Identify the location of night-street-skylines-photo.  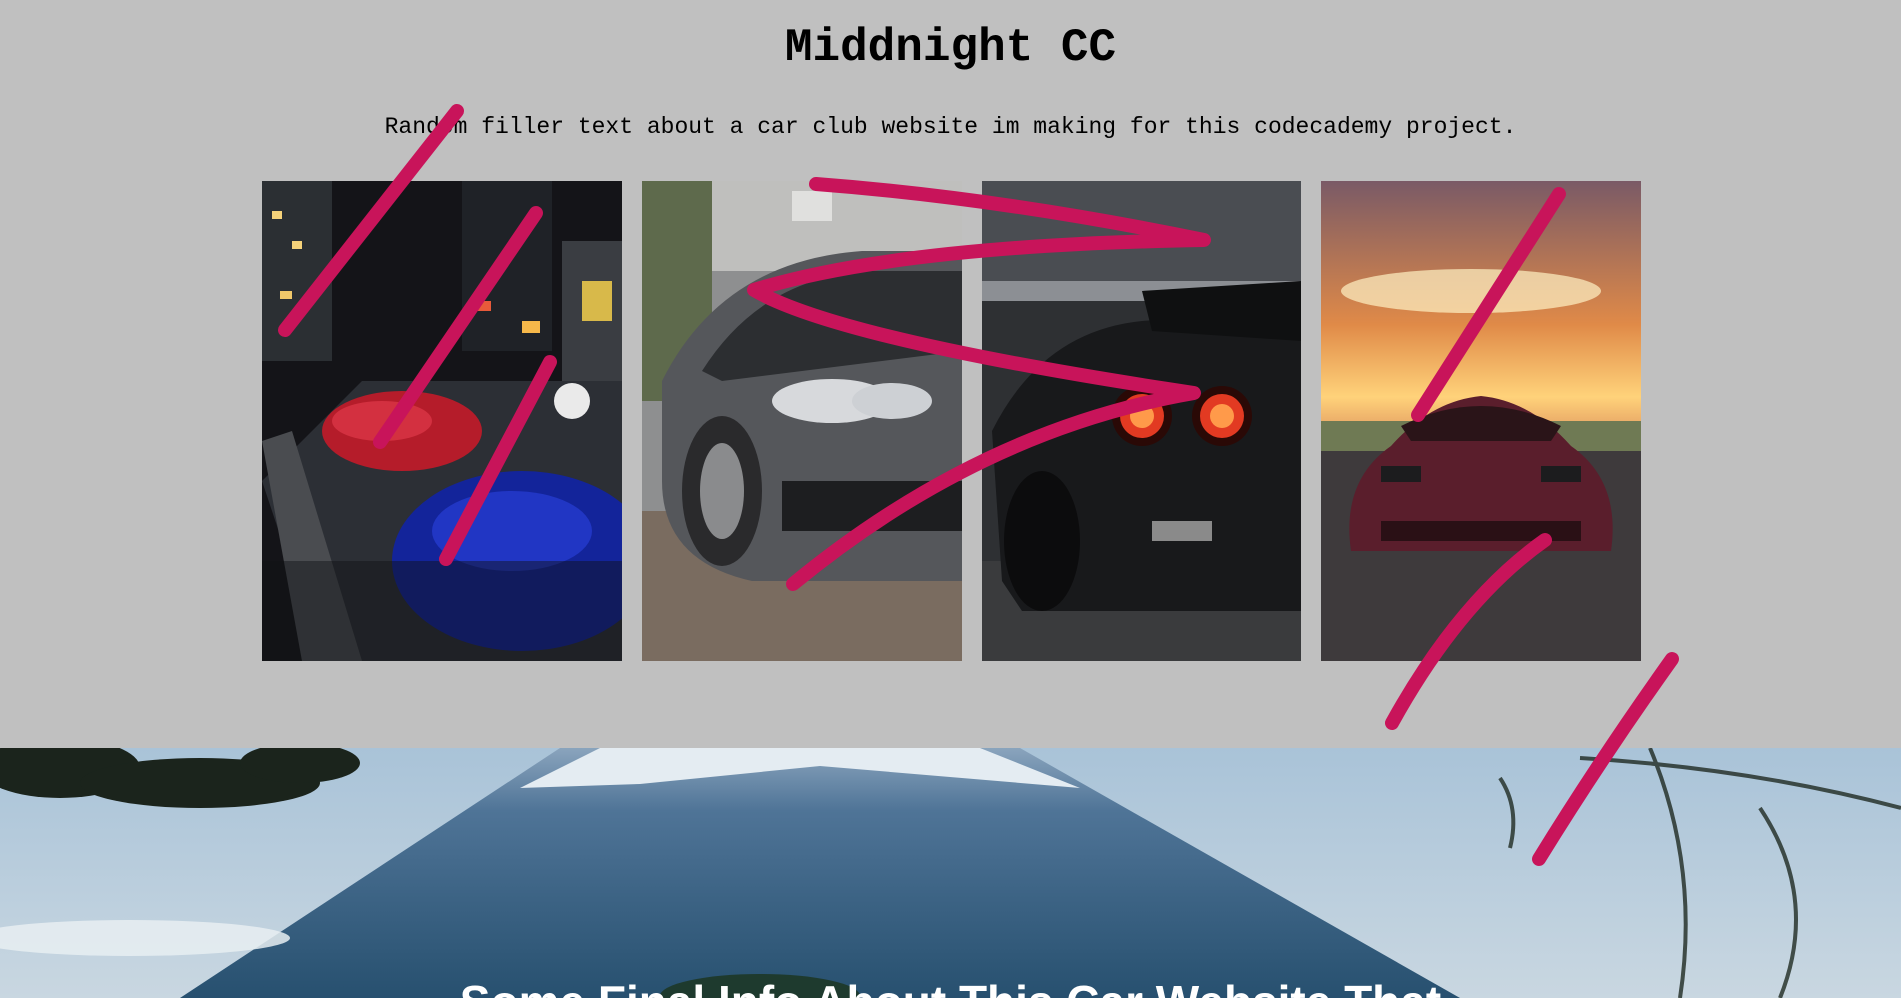
(442, 421).